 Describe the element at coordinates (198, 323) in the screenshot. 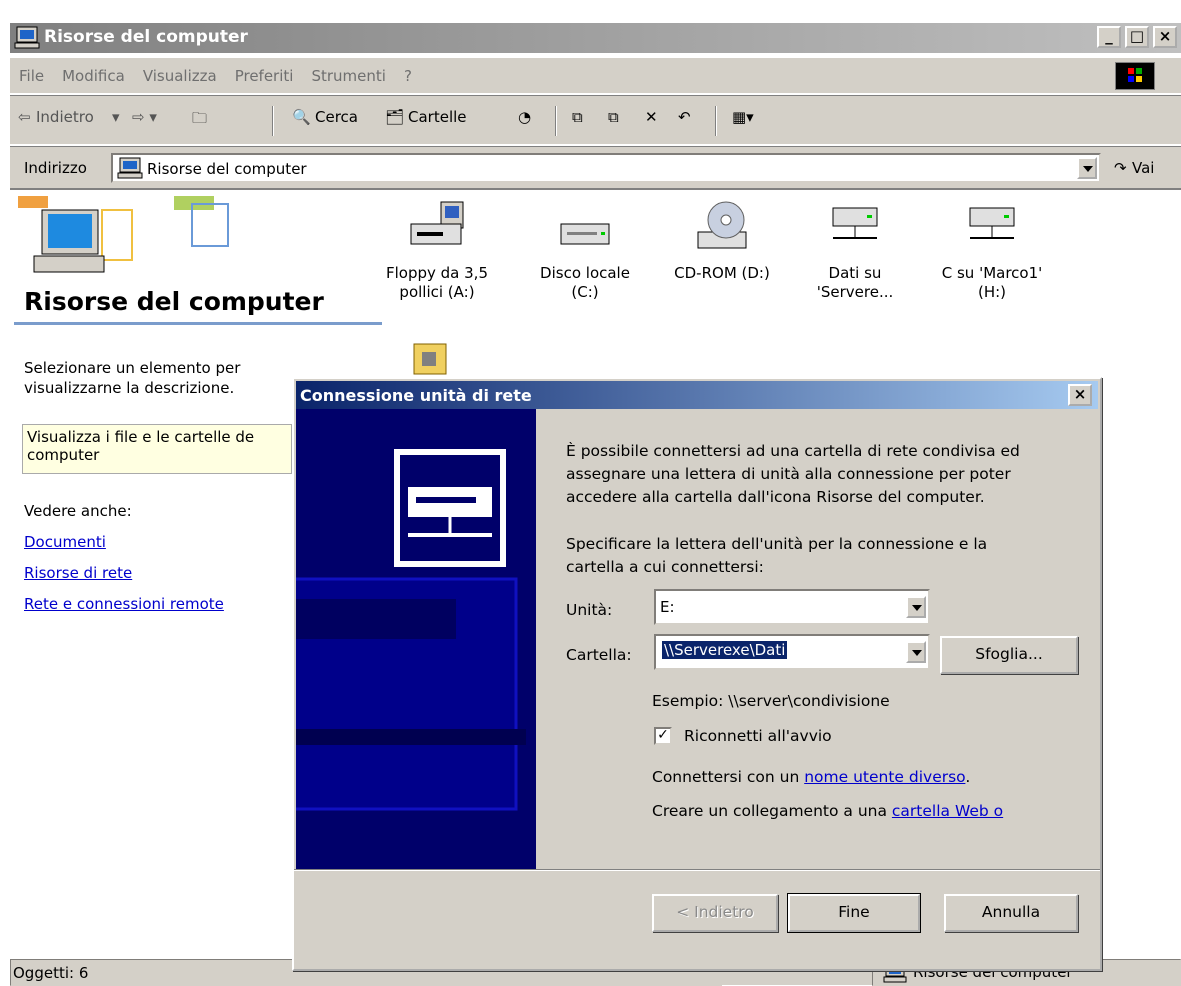

I see `title-underline` at that location.